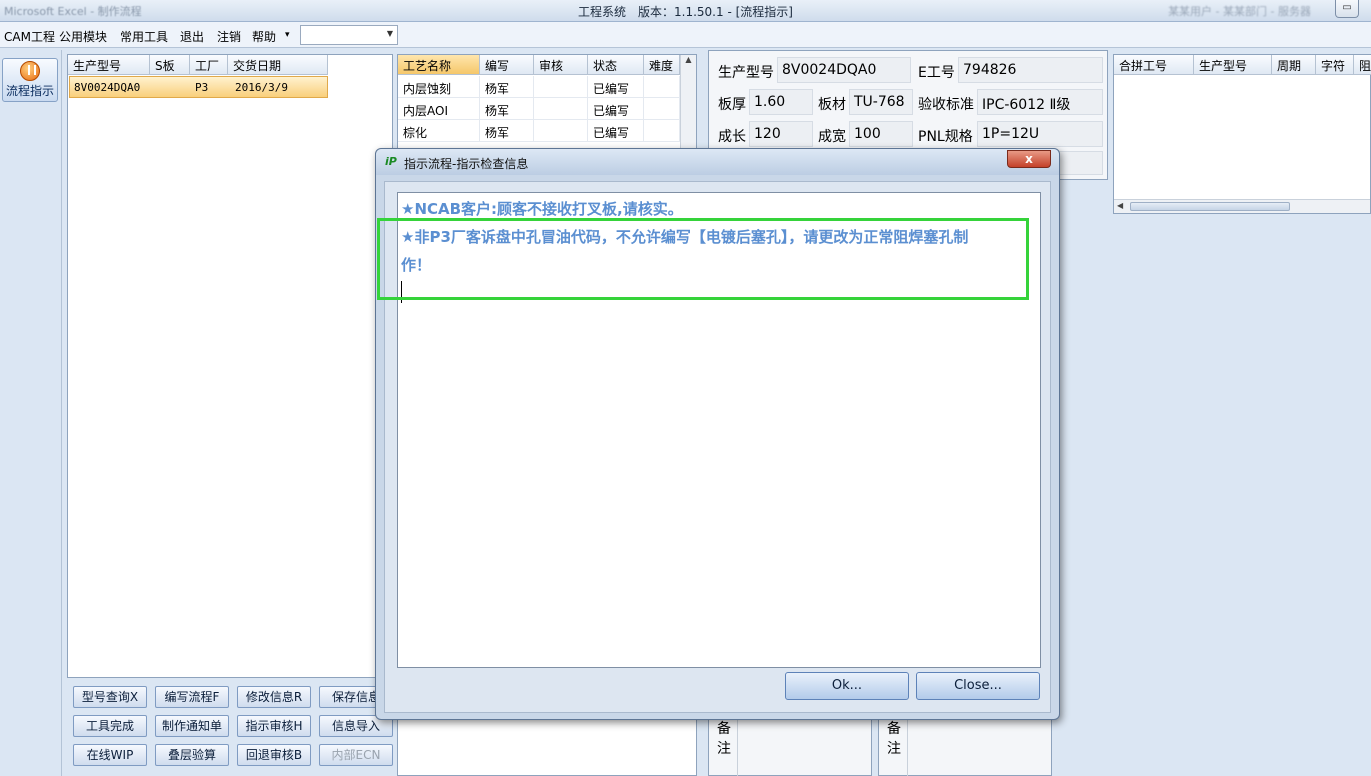  Describe the element at coordinates (389, 33) in the screenshot. I see `chevron-down-icon: ▼` at that location.